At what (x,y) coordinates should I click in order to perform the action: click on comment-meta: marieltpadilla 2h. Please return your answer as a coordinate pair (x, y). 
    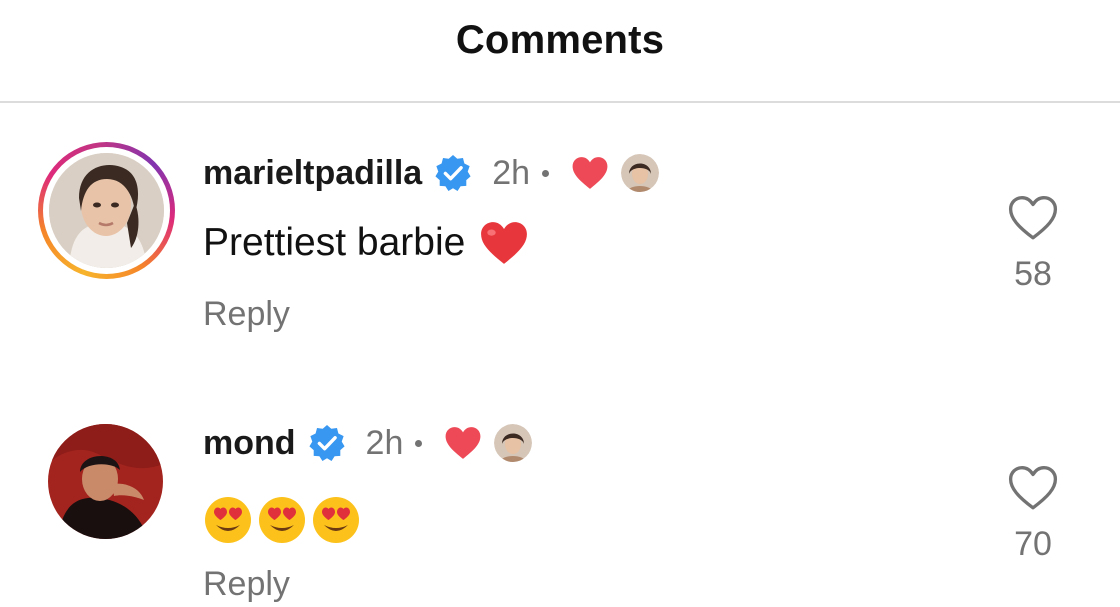
    Looking at the image, I should click on (431, 173).